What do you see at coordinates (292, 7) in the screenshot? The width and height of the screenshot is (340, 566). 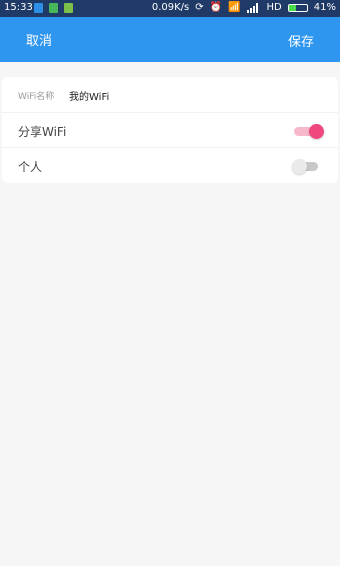 I see `battery-fill` at bounding box center [292, 7].